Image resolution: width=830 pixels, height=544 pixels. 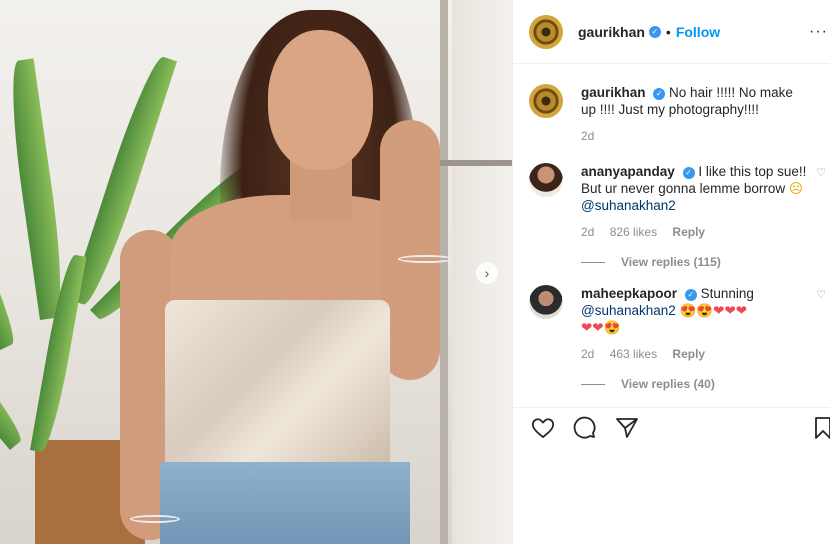 What do you see at coordinates (819, 428) in the screenshot?
I see `bookmark-icon` at bounding box center [819, 428].